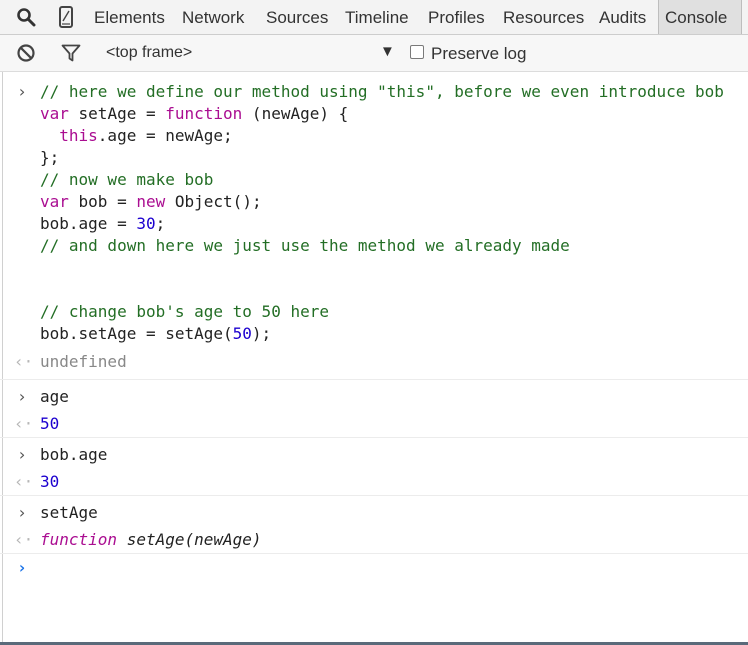  What do you see at coordinates (194, 539) in the screenshot?
I see `function-signature: setAge(newAge)` at bounding box center [194, 539].